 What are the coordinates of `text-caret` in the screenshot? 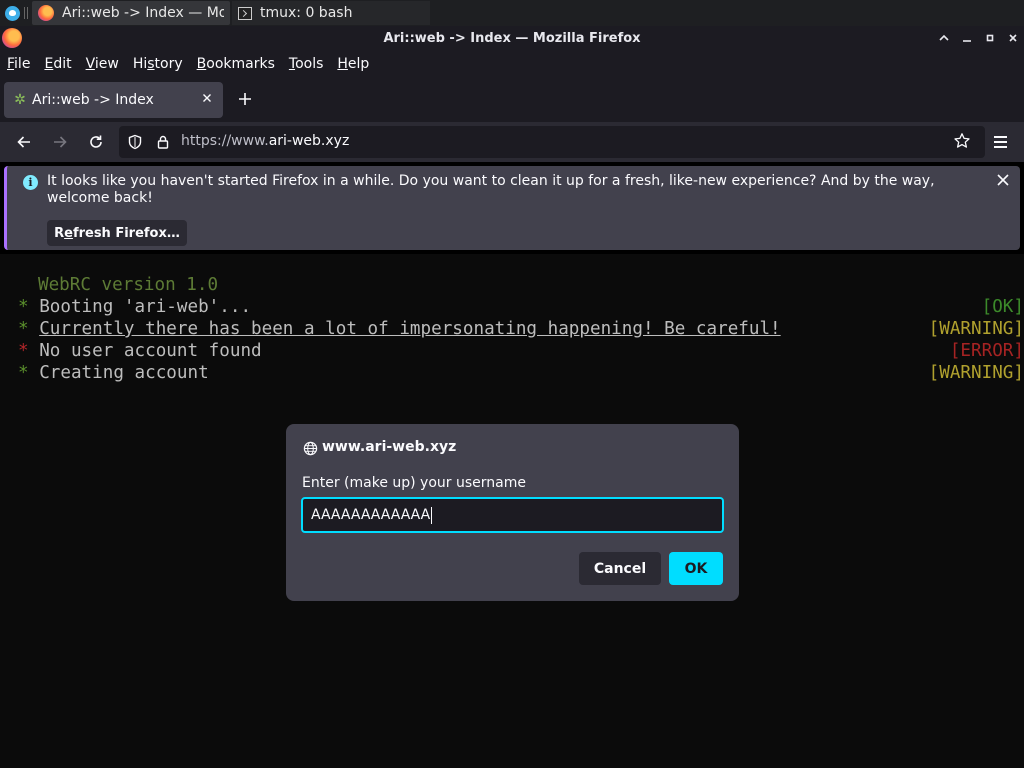 It's located at (432, 515).